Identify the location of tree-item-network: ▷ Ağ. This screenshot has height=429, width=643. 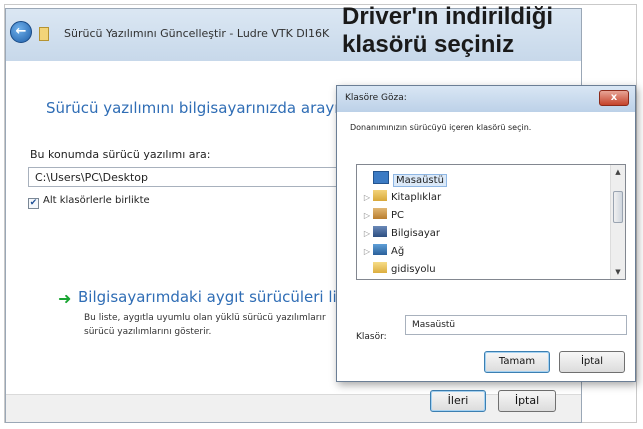
(382, 252).